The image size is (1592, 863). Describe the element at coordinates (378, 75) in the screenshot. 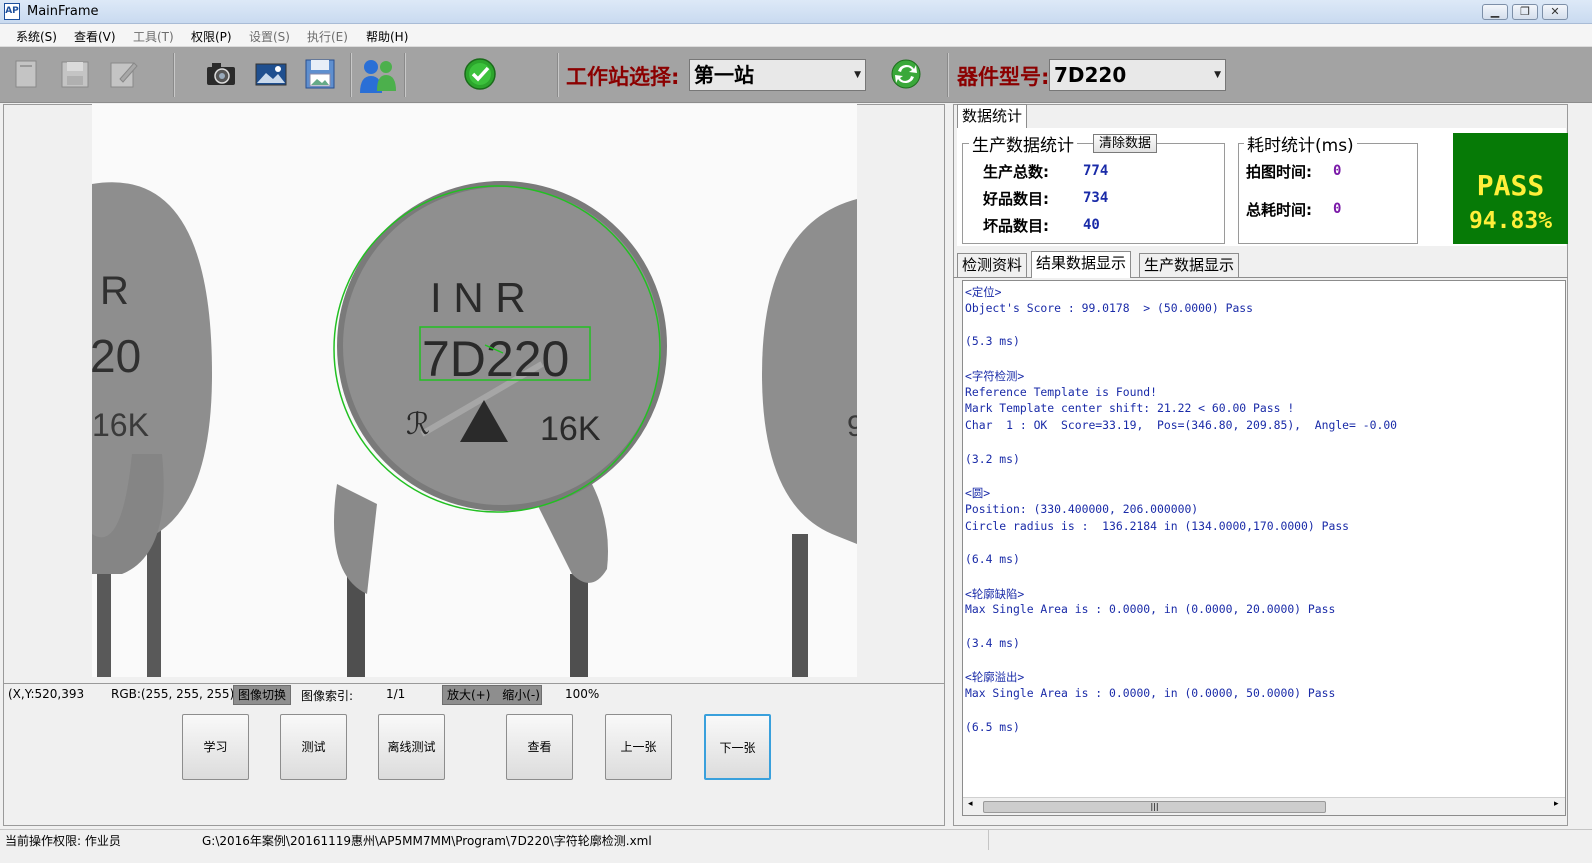

I see `users-icon` at that location.